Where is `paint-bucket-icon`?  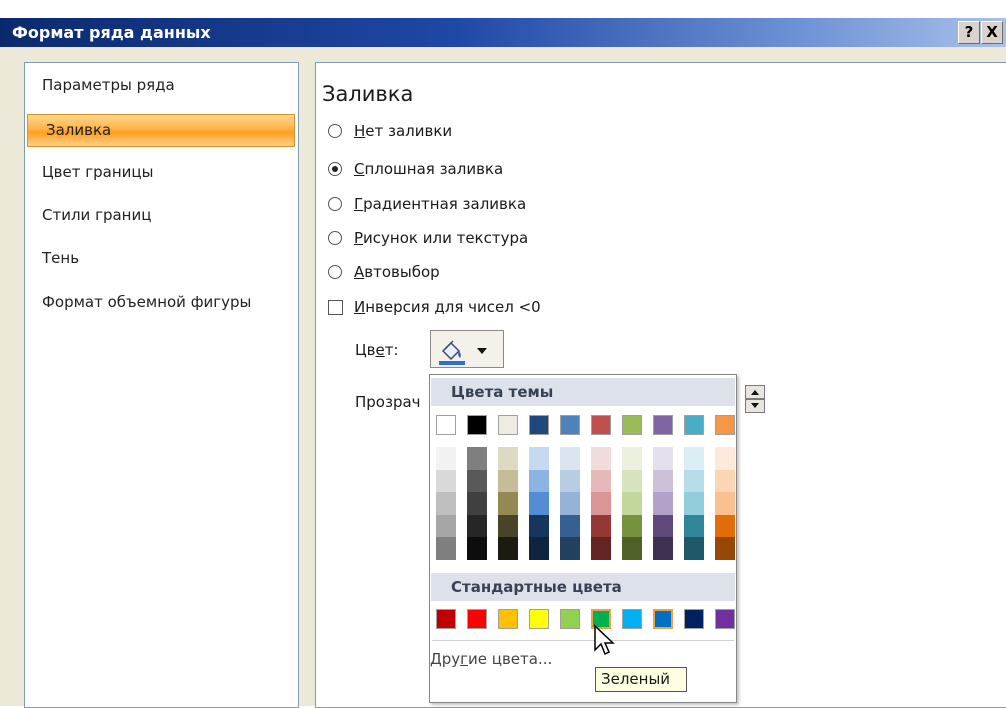 paint-bucket-icon is located at coordinates (463, 352).